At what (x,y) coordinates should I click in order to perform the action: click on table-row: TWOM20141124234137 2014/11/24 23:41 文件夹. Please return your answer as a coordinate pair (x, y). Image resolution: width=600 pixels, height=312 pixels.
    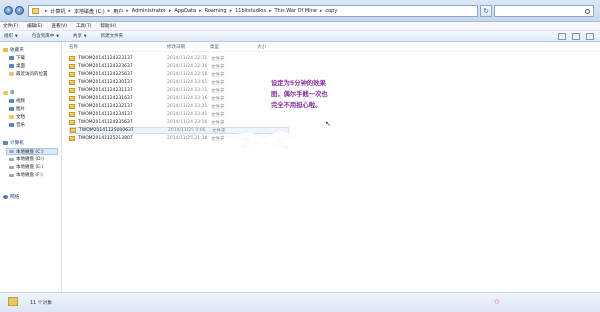
    Looking at the image, I should click on (179, 114).